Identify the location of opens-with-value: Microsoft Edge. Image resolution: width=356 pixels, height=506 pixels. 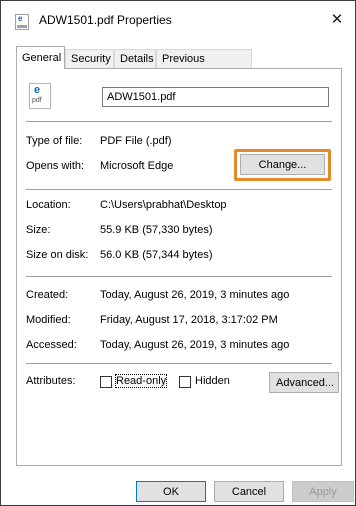
(137, 166).